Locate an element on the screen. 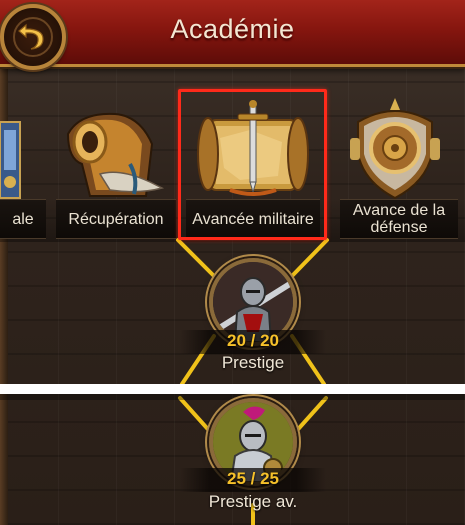  horn-icon is located at coordinates (115, 154).